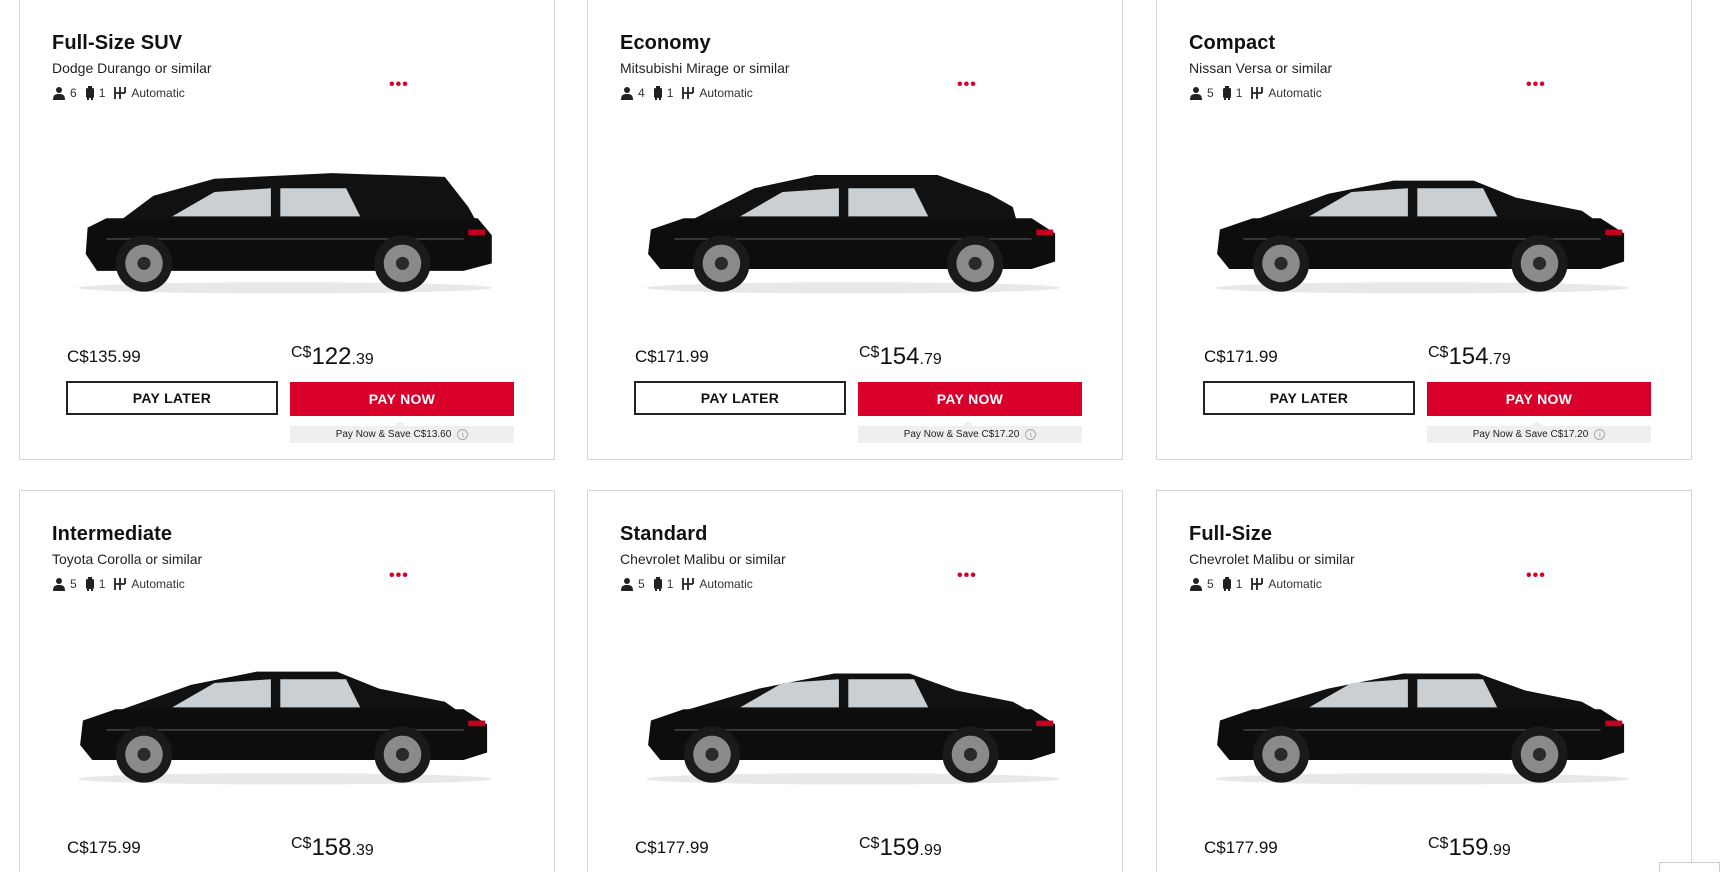 This screenshot has width=1720, height=872. What do you see at coordinates (665, 43) in the screenshot?
I see `vehicle-category: Economy` at bounding box center [665, 43].